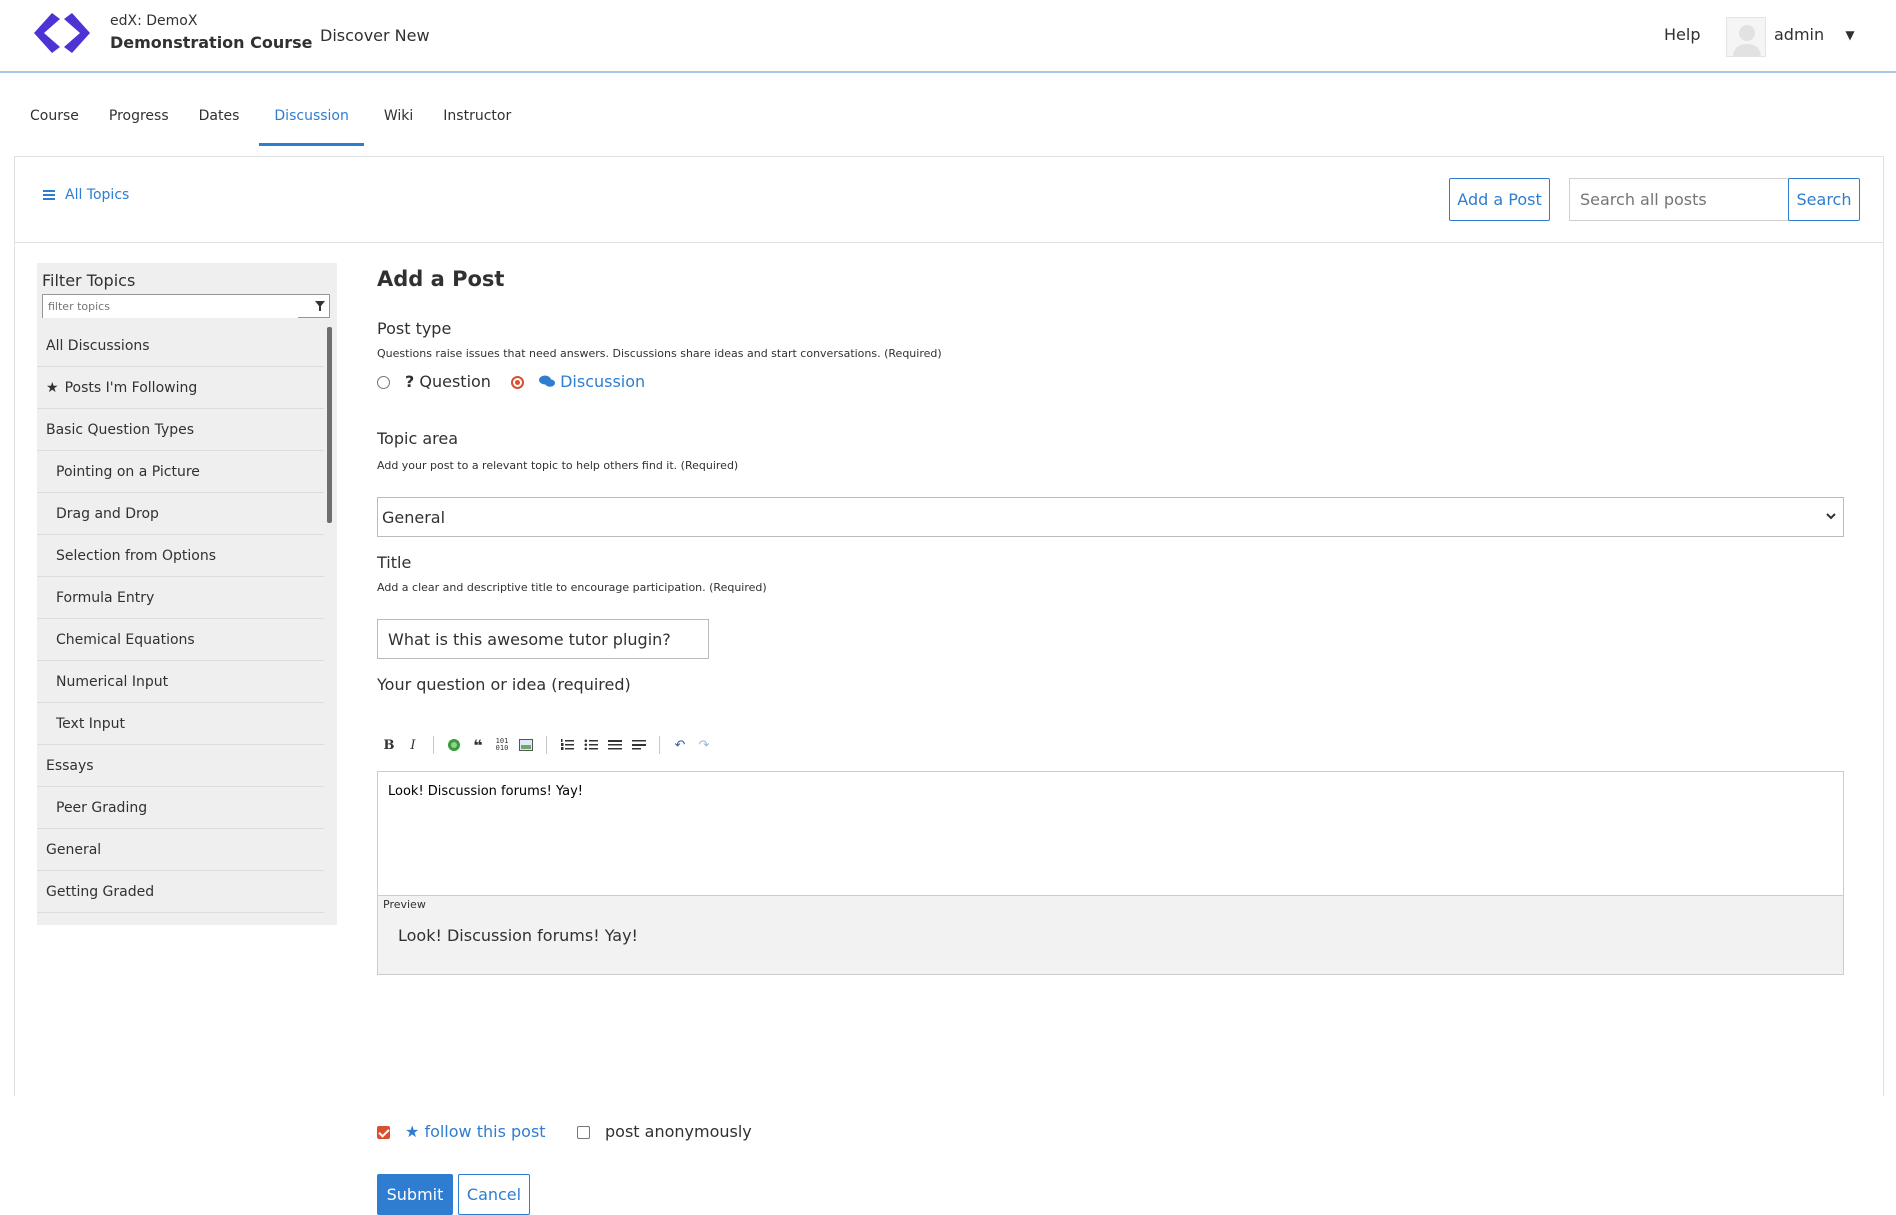  What do you see at coordinates (100, 891) in the screenshot?
I see `topic-label: Getting Graded` at bounding box center [100, 891].